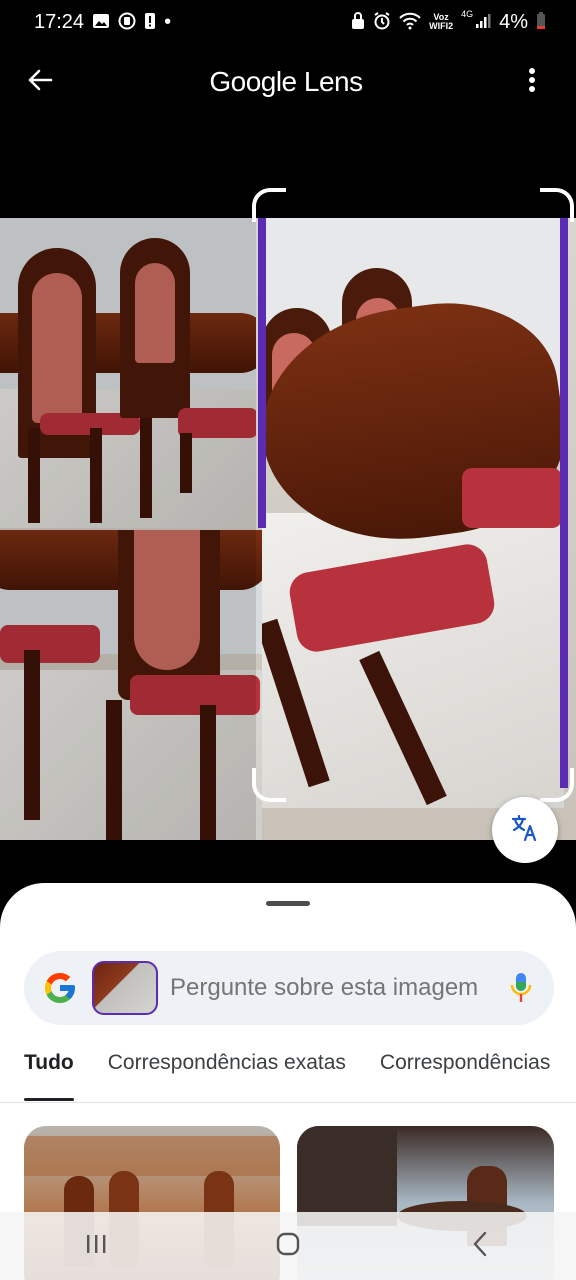  I want to click on app-bar: Google Lens, so click(288, 82).